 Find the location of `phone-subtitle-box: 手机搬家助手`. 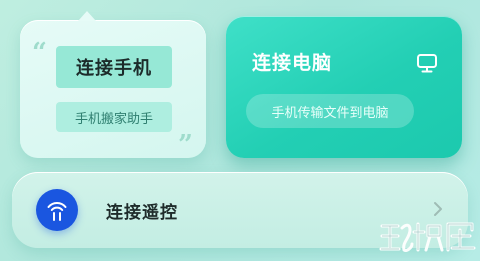

phone-subtitle-box: 手机搬家助手 is located at coordinates (114, 117).